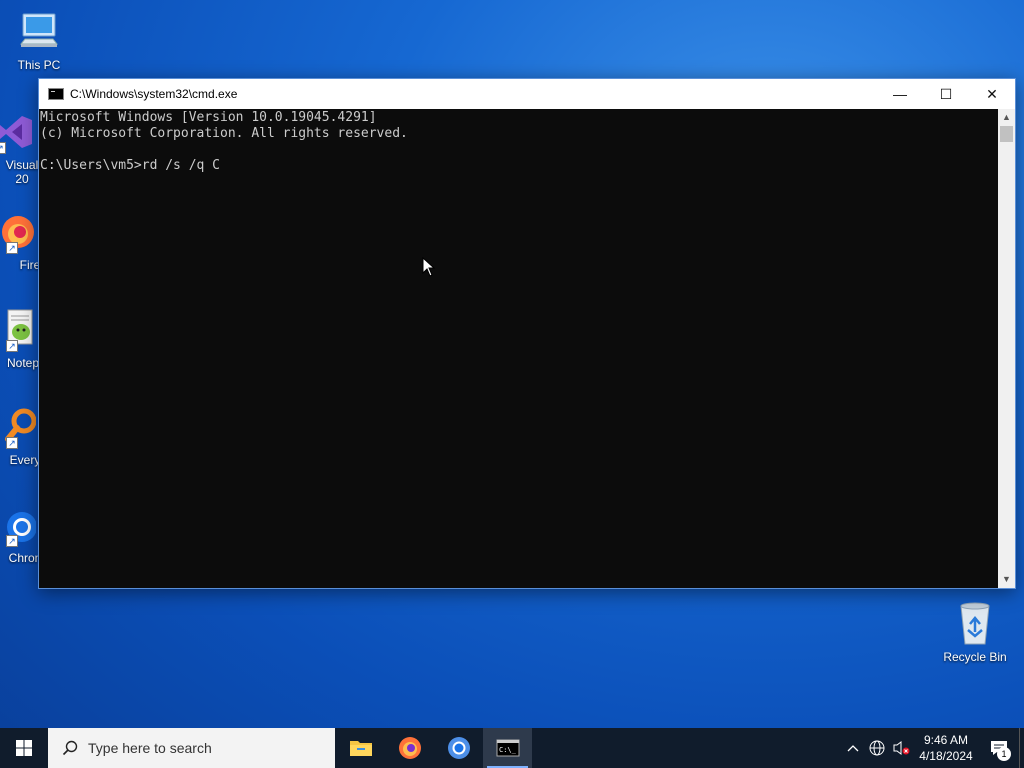 The image size is (1024, 768). Describe the element at coordinates (1021, 748) in the screenshot. I see `show-desktop-button` at that location.